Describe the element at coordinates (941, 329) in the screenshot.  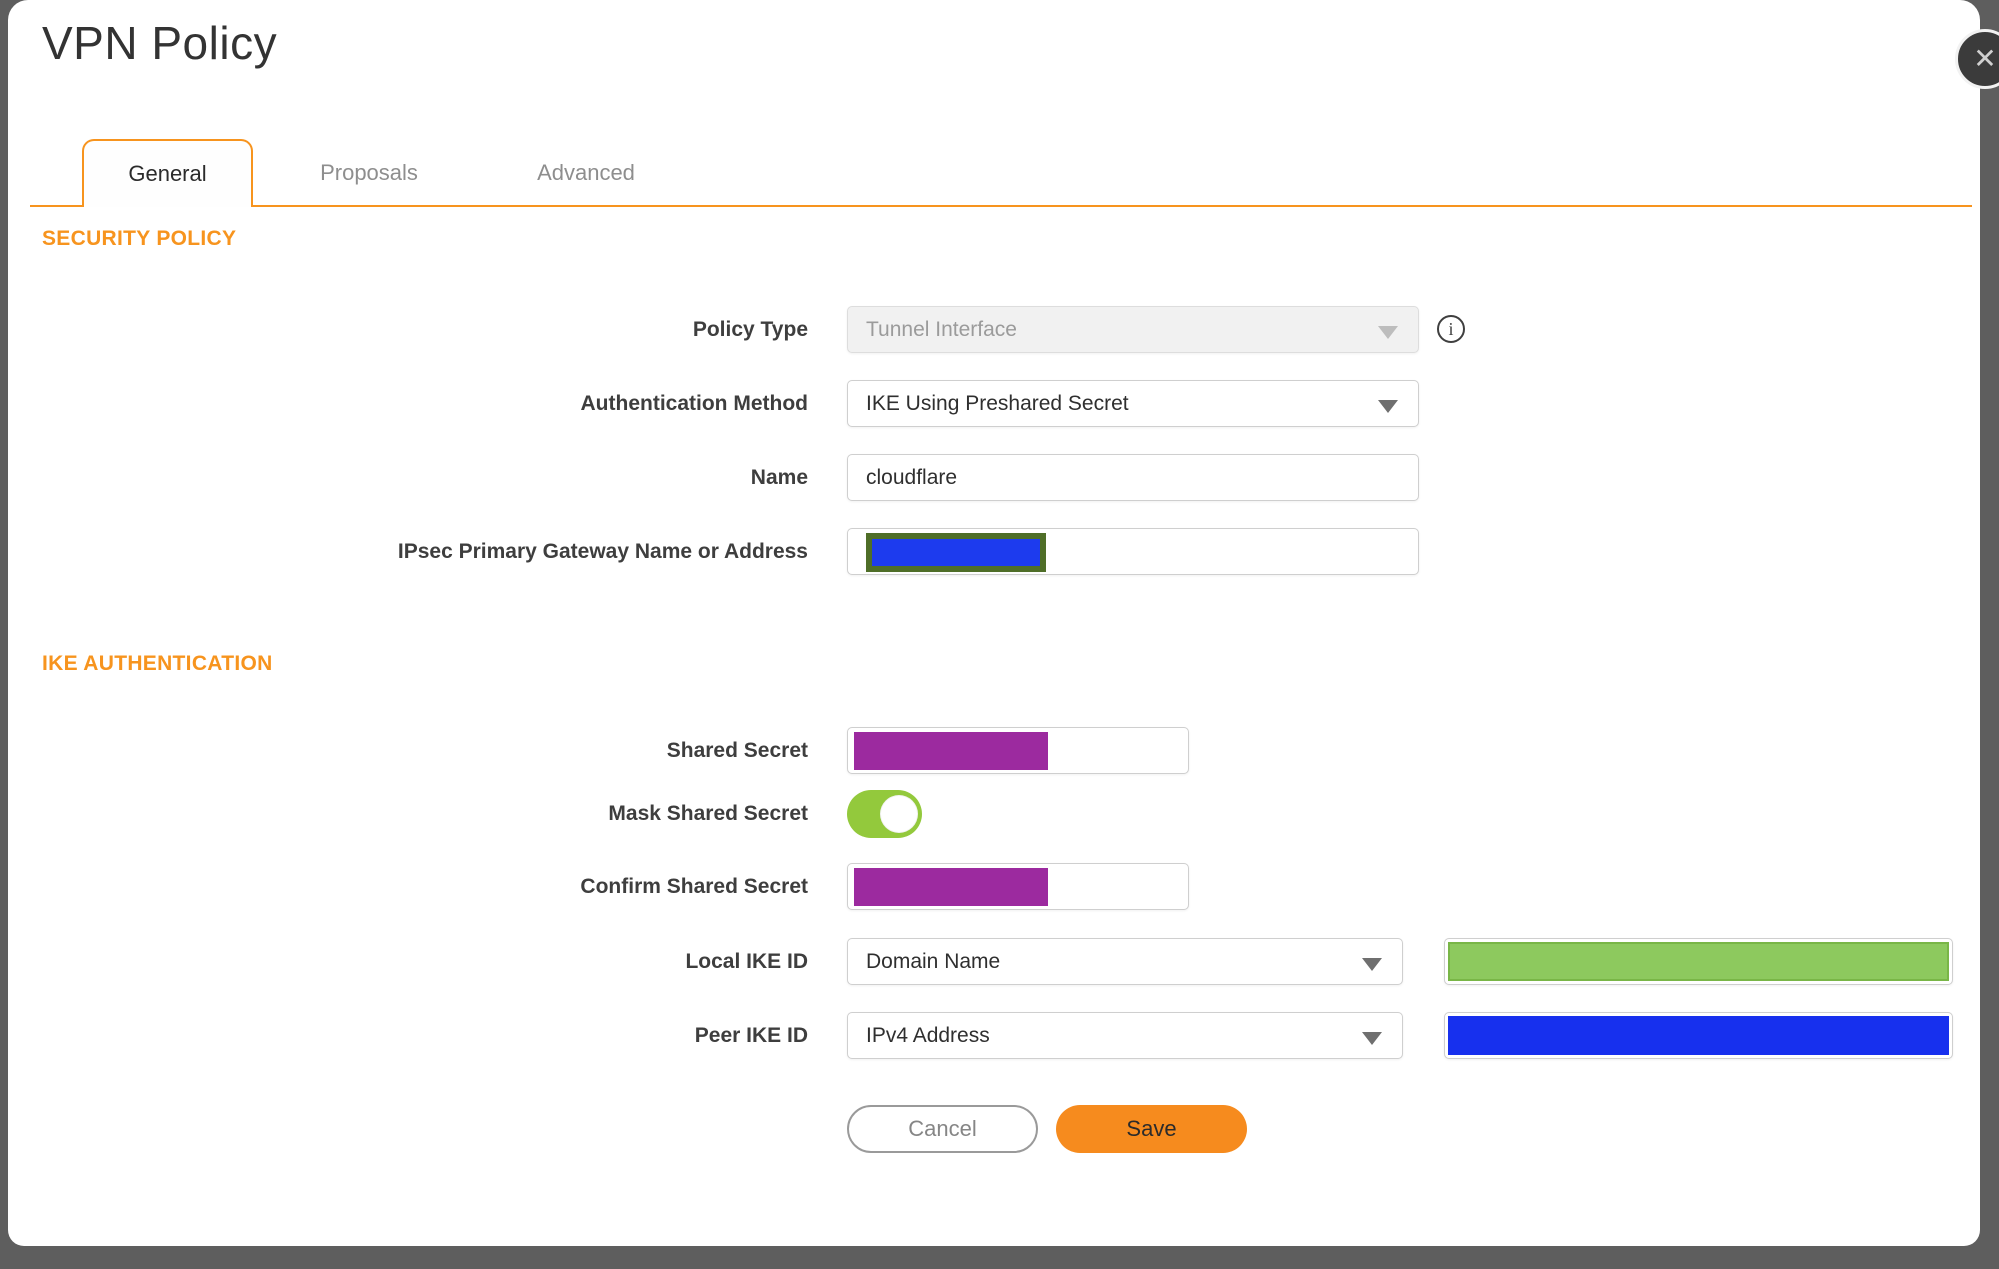
I see `policy-type-value: Tunnel Interface` at that location.